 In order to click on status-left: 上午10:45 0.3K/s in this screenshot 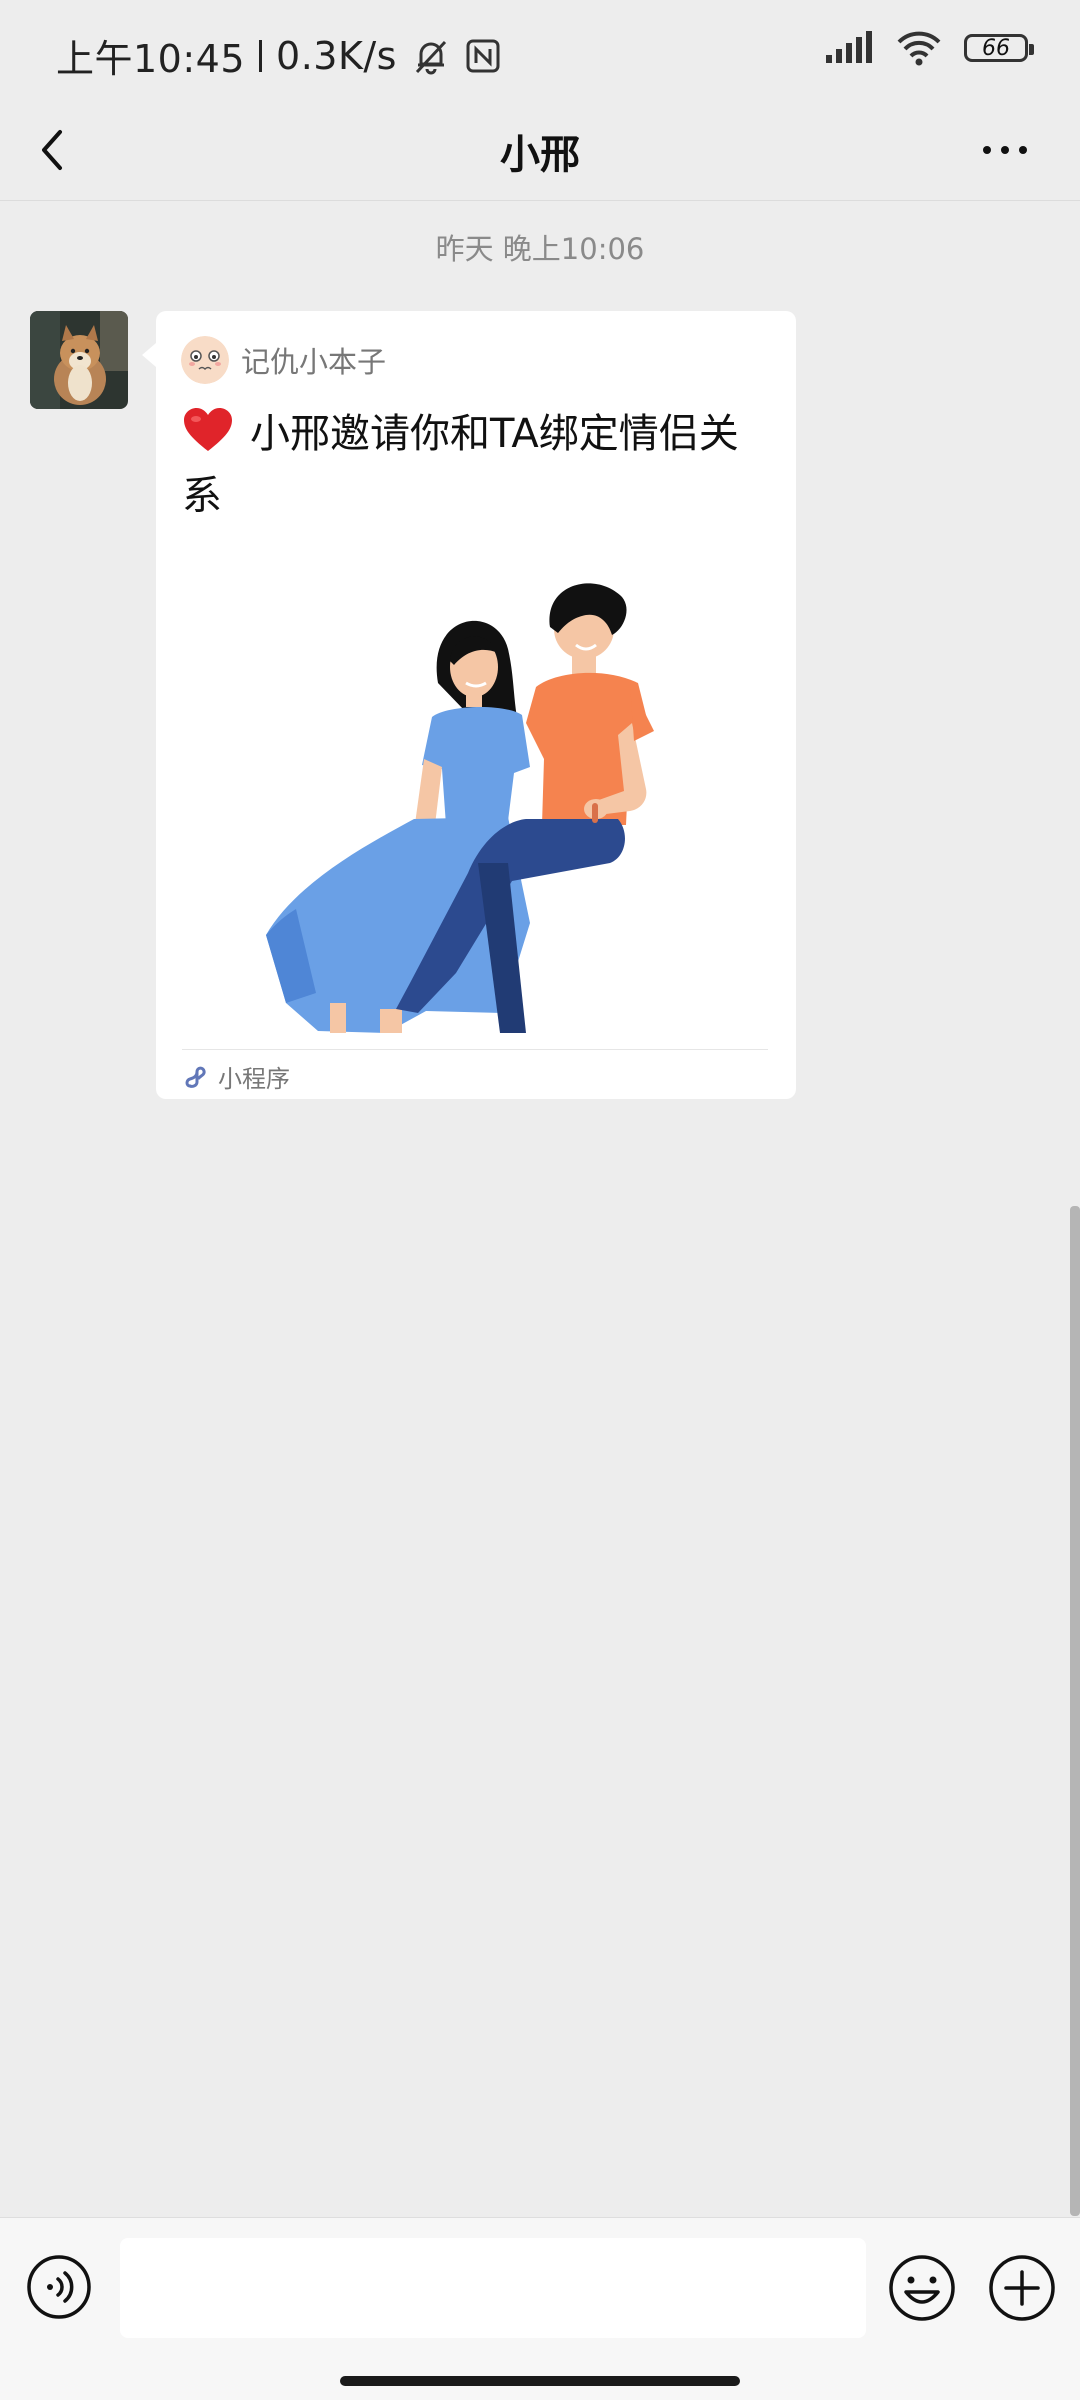, I will do `click(278, 55)`.